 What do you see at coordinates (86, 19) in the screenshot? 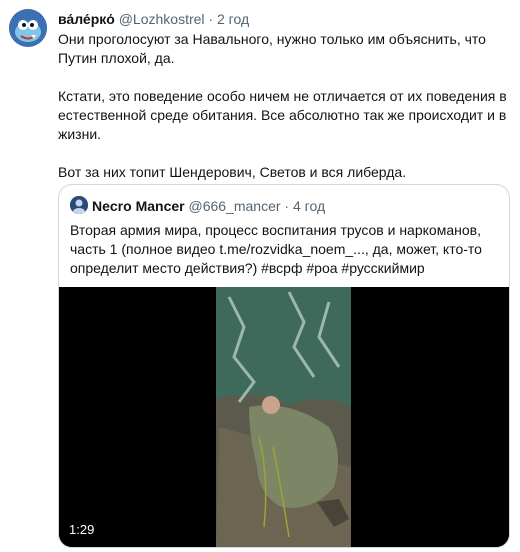
I see `author-name: ва́ле́ркό` at bounding box center [86, 19].